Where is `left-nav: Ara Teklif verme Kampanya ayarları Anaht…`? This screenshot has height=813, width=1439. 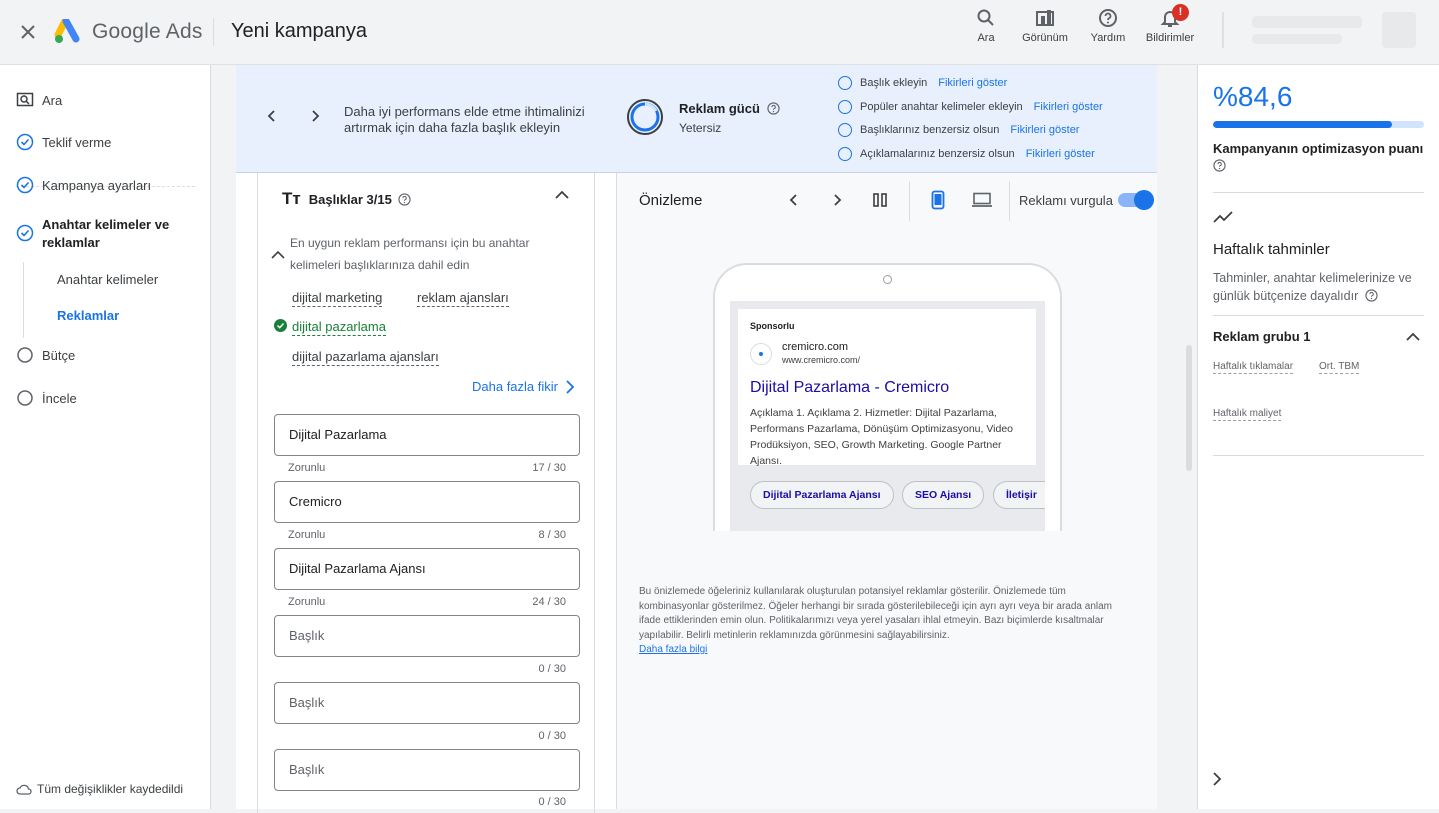
left-nav: Ara Teklif verme Kampanya ayarları Anaht… is located at coordinates (105, 437).